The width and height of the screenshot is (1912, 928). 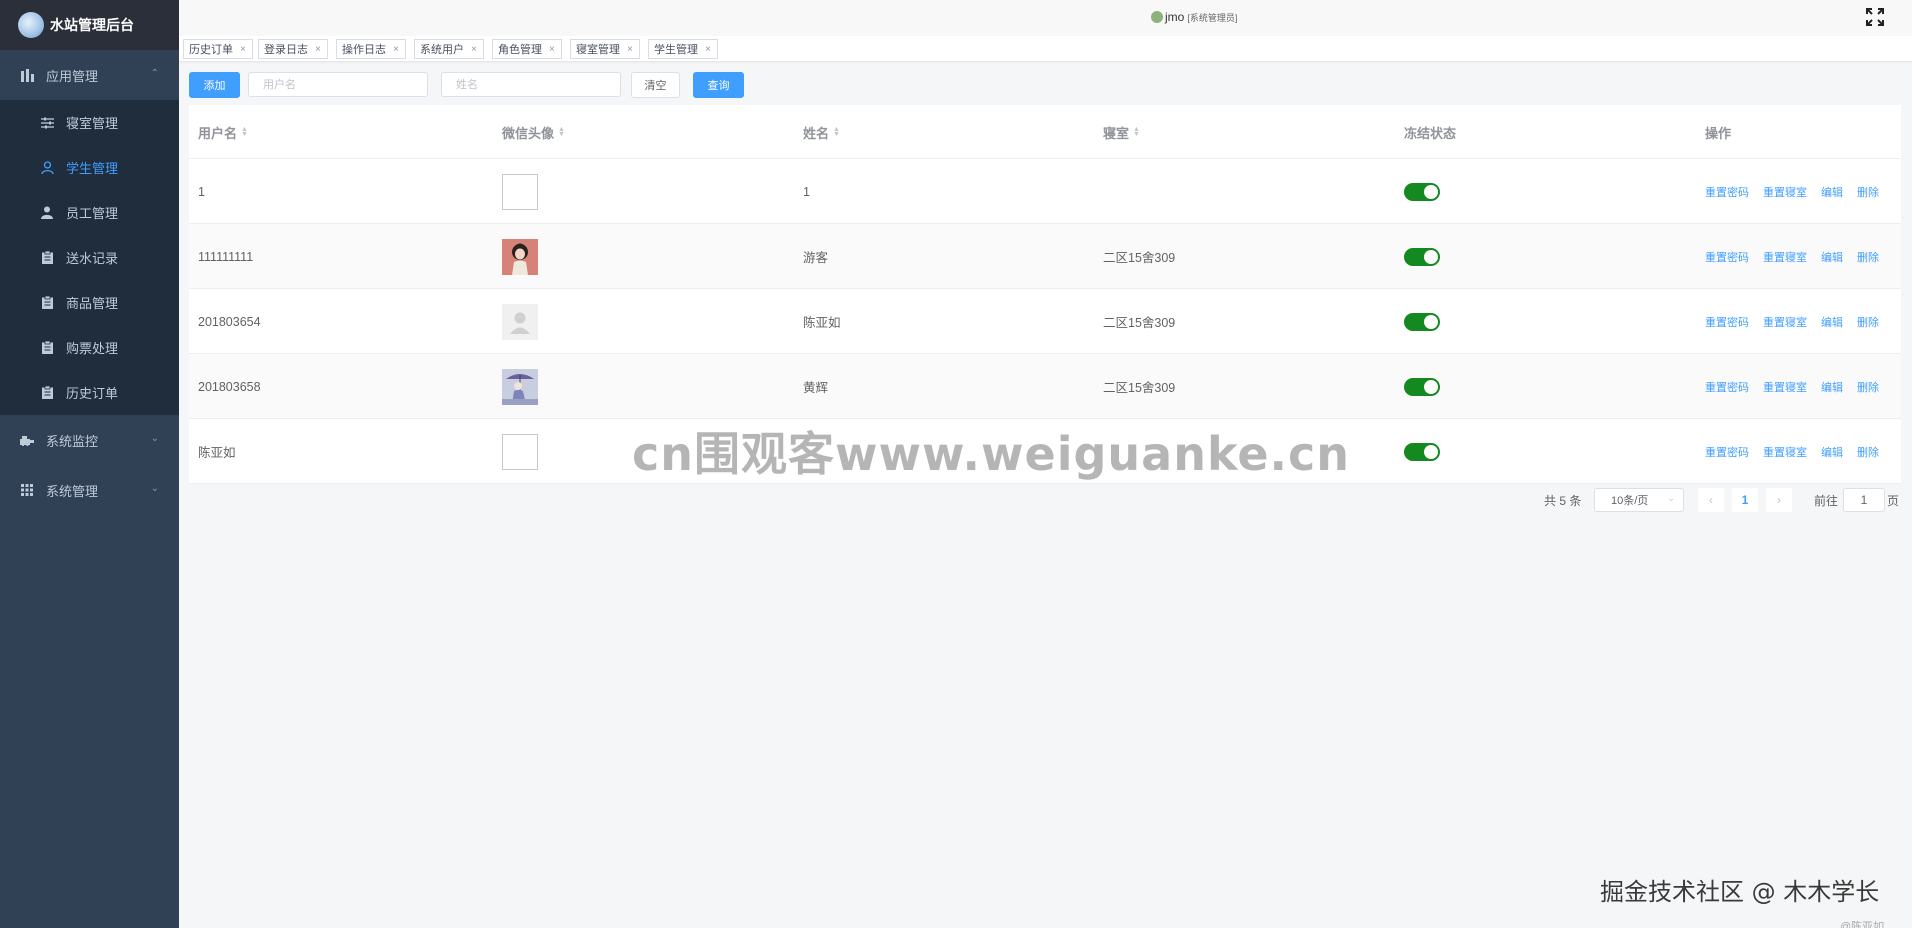 What do you see at coordinates (683, 49) in the screenshot?
I see `tag-student-management: 学生管理 ×` at bounding box center [683, 49].